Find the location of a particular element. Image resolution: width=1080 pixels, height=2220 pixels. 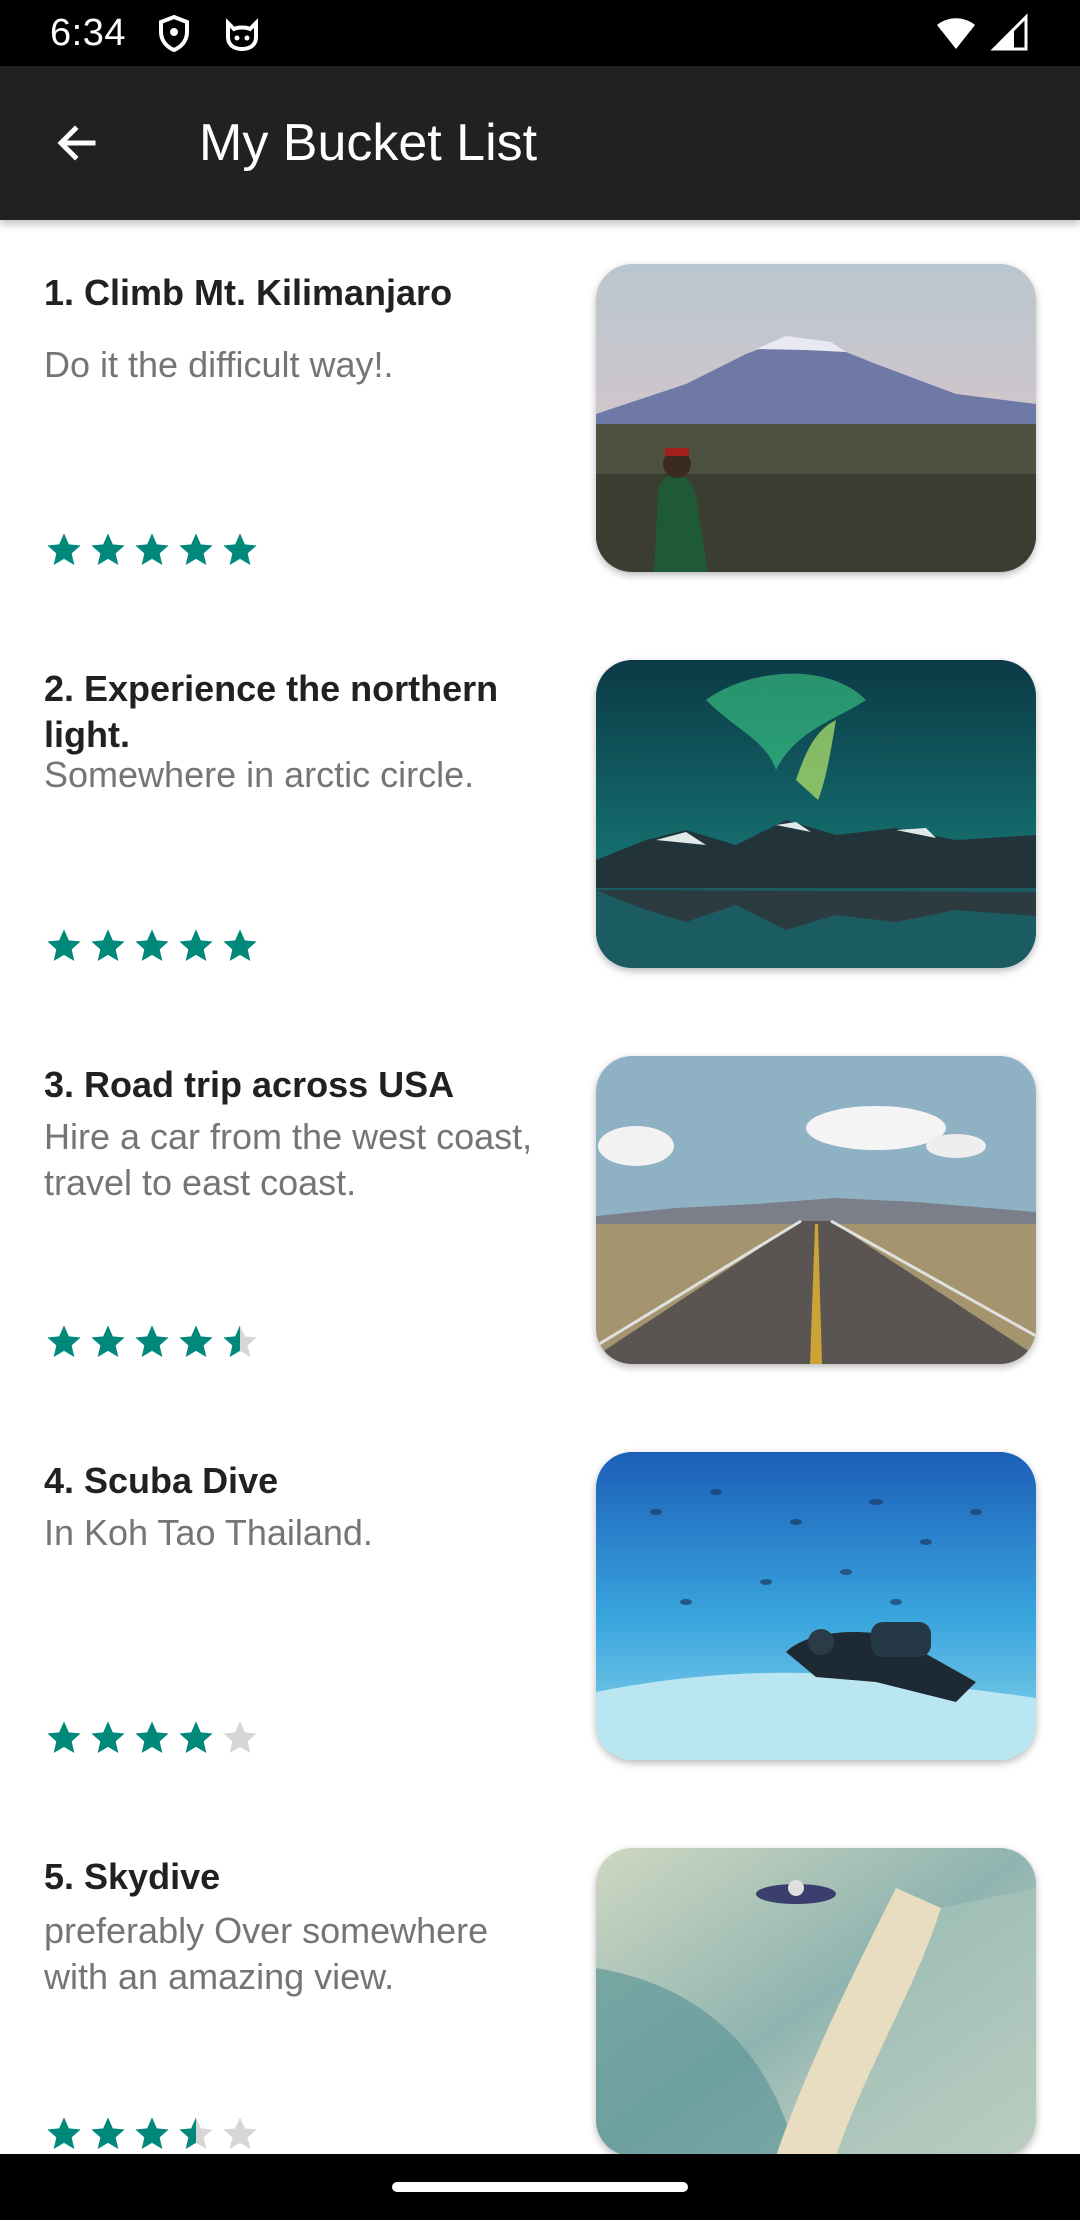

item-description: In Koh Tao Thailand. is located at coordinates (208, 1532).